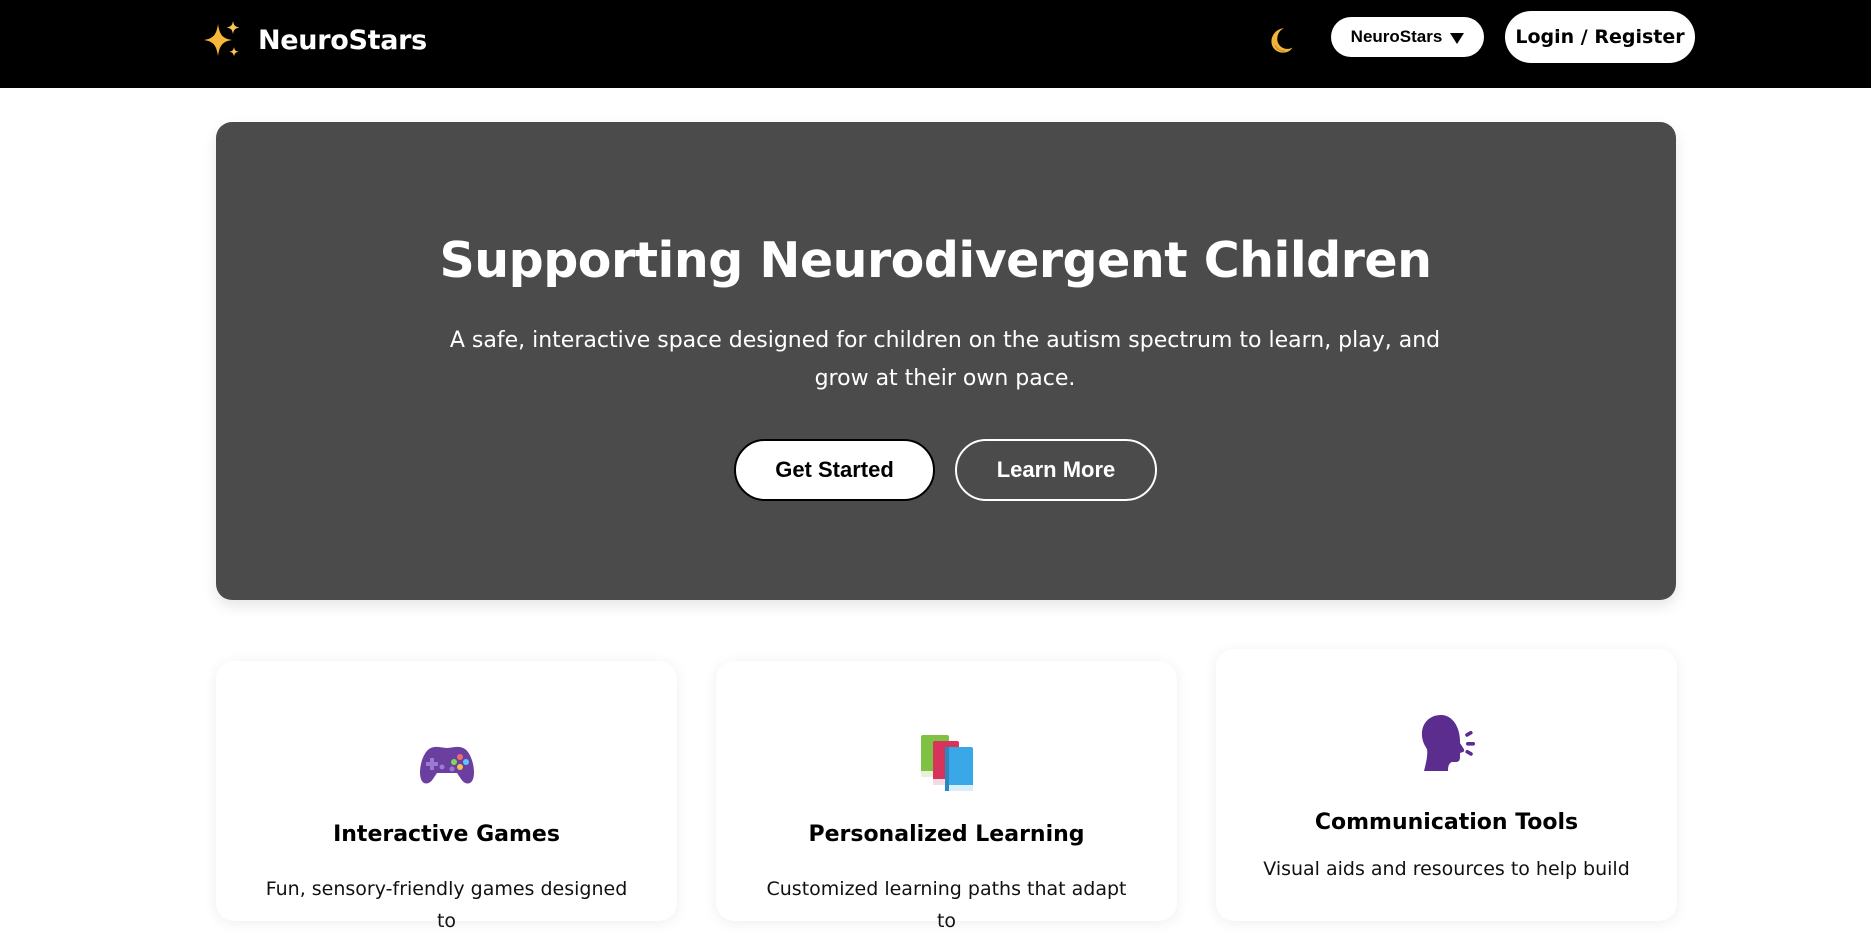  What do you see at coordinates (935, 44) in the screenshot?
I see `navbar: NeuroStars NeuroStars Login / Register` at bounding box center [935, 44].